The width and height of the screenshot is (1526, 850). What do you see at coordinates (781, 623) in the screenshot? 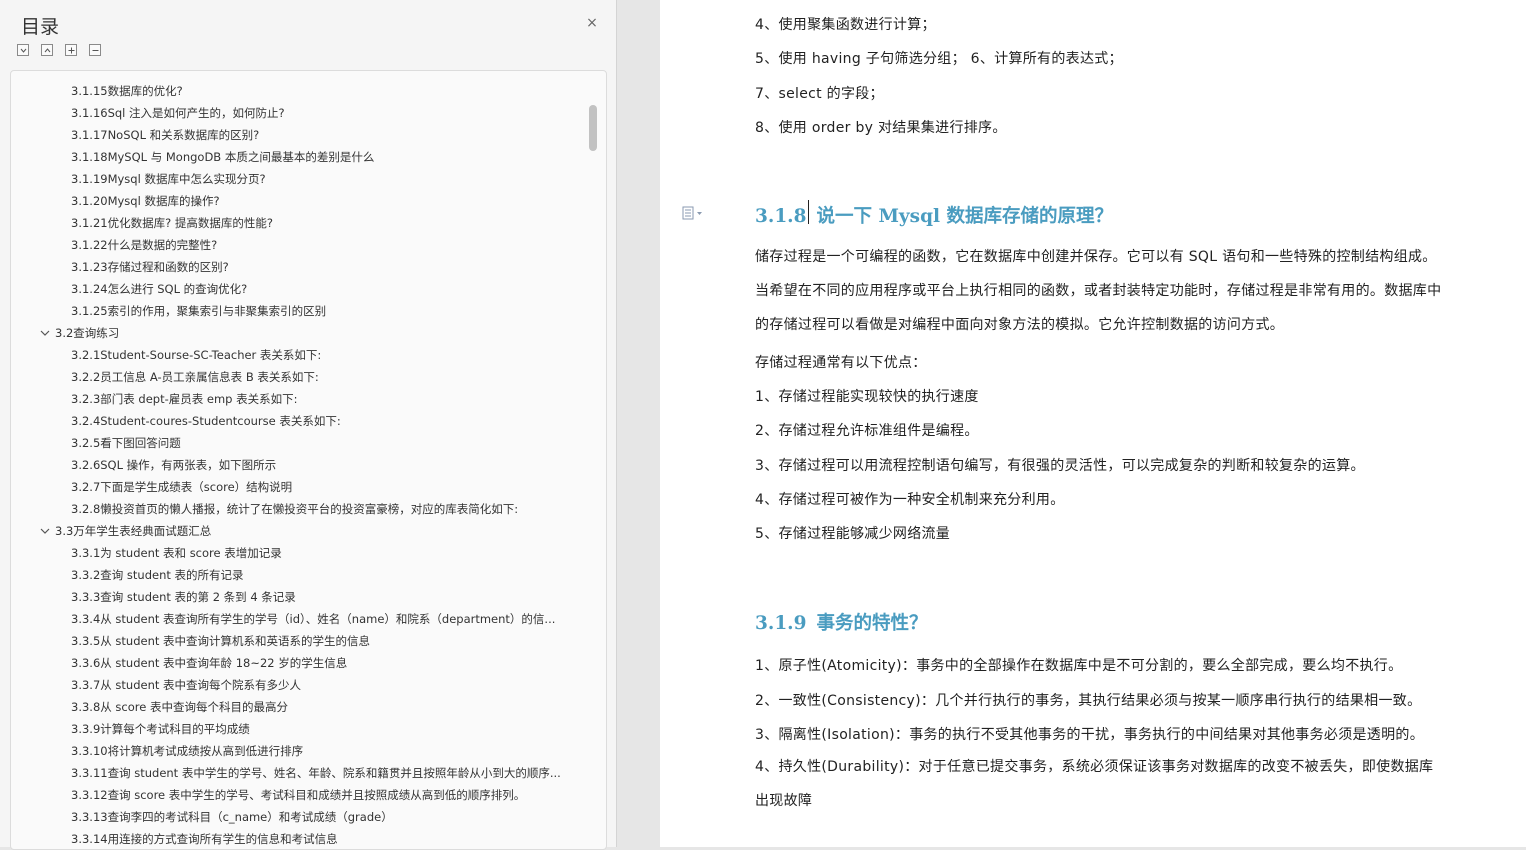
I see `heading-number: 3.1.9` at bounding box center [781, 623].